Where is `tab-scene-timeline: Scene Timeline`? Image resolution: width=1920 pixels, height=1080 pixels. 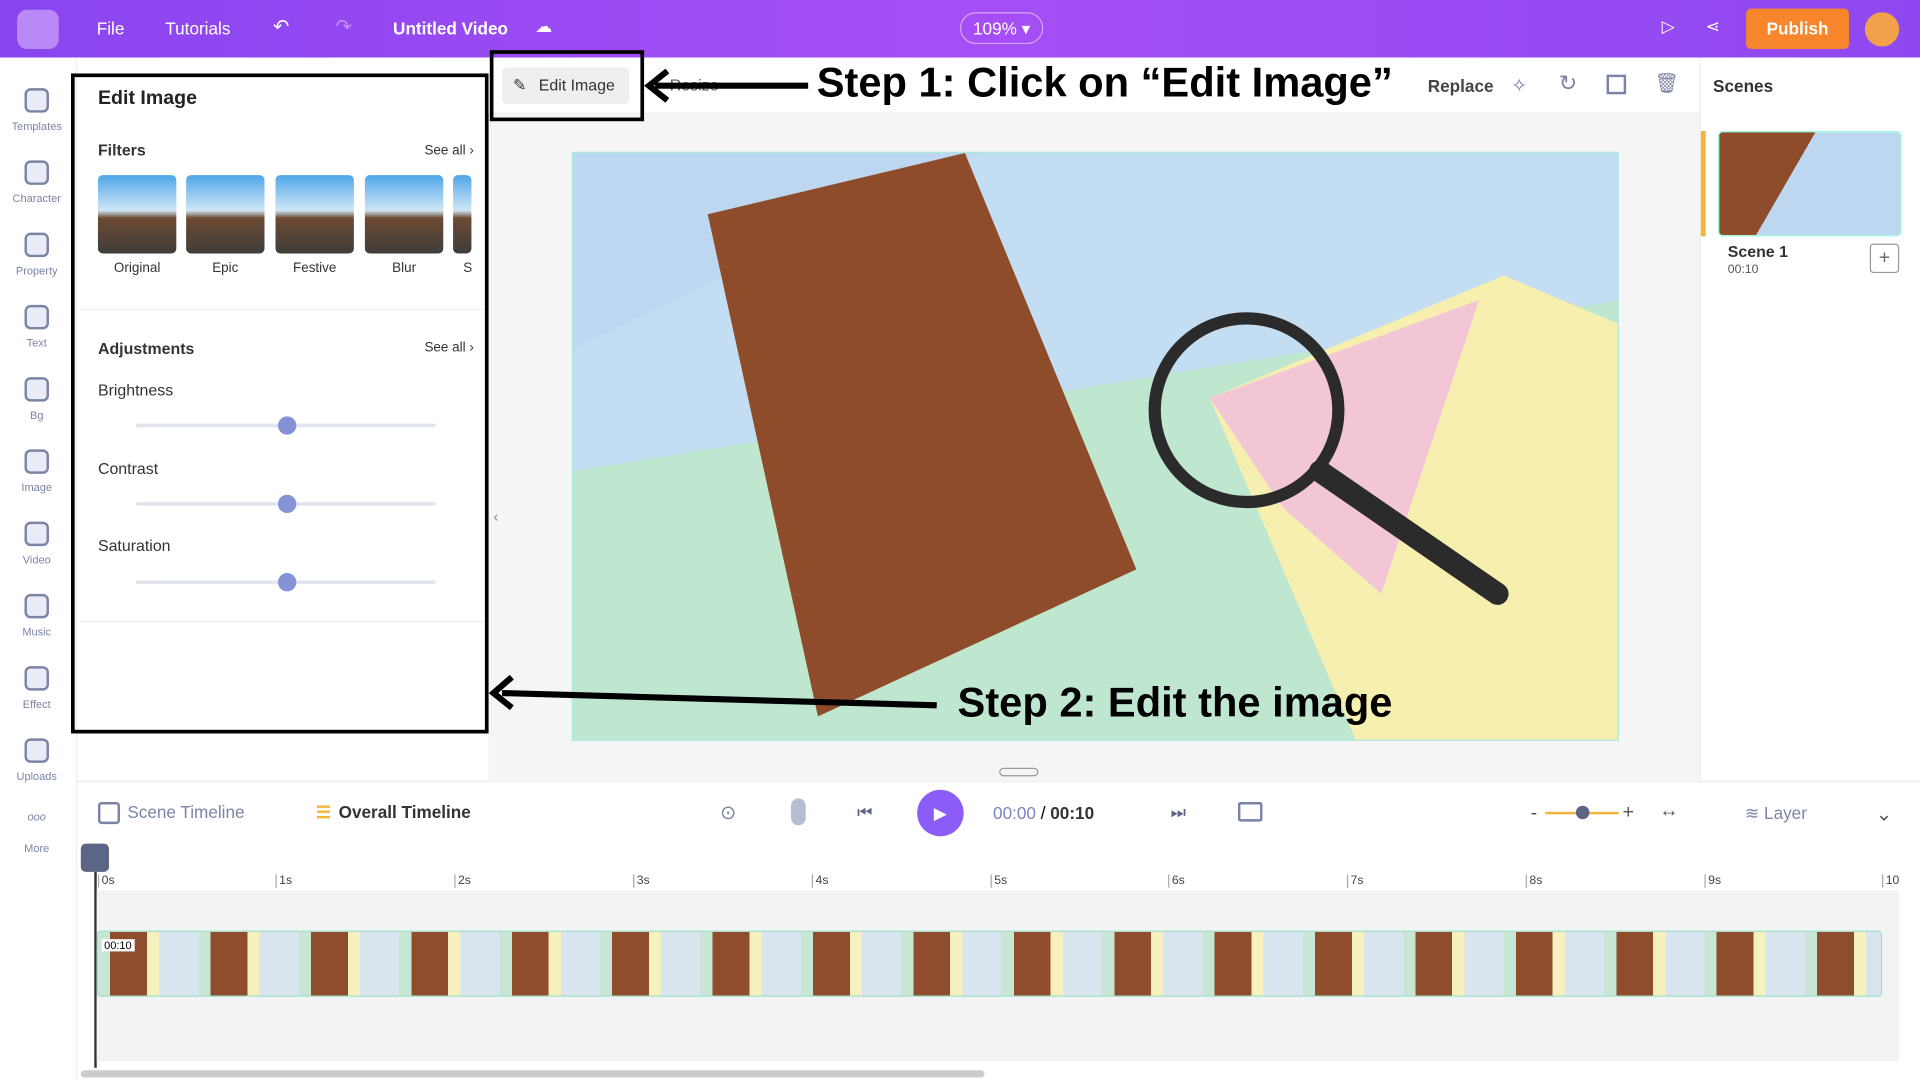 tab-scene-timeline: Scene Timeline is located at coordinates (171, 813).